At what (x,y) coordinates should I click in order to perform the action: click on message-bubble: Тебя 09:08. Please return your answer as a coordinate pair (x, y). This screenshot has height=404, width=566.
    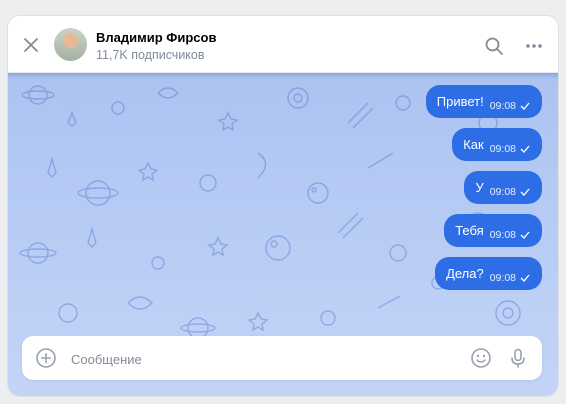
    Looking at the image, I should click on (493, 230).